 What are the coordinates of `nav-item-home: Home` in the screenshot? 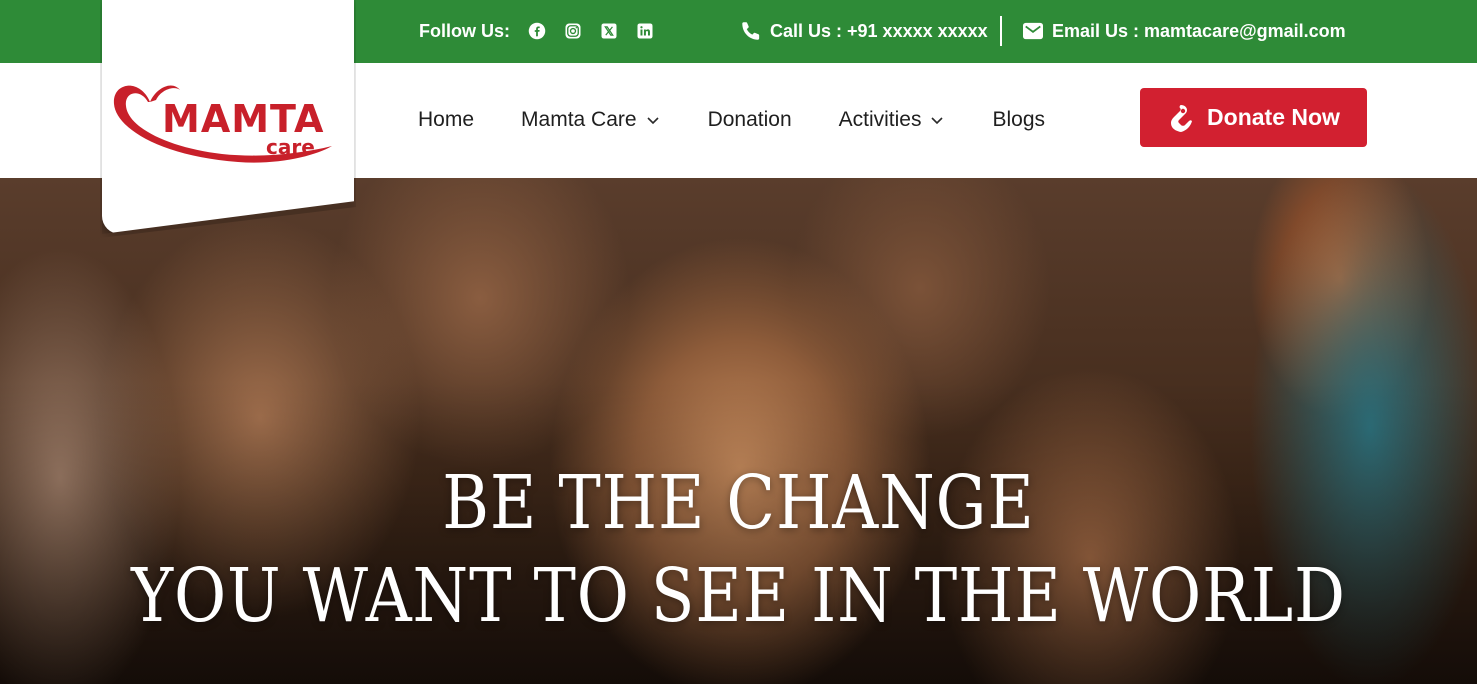 It's located at (446, 120).